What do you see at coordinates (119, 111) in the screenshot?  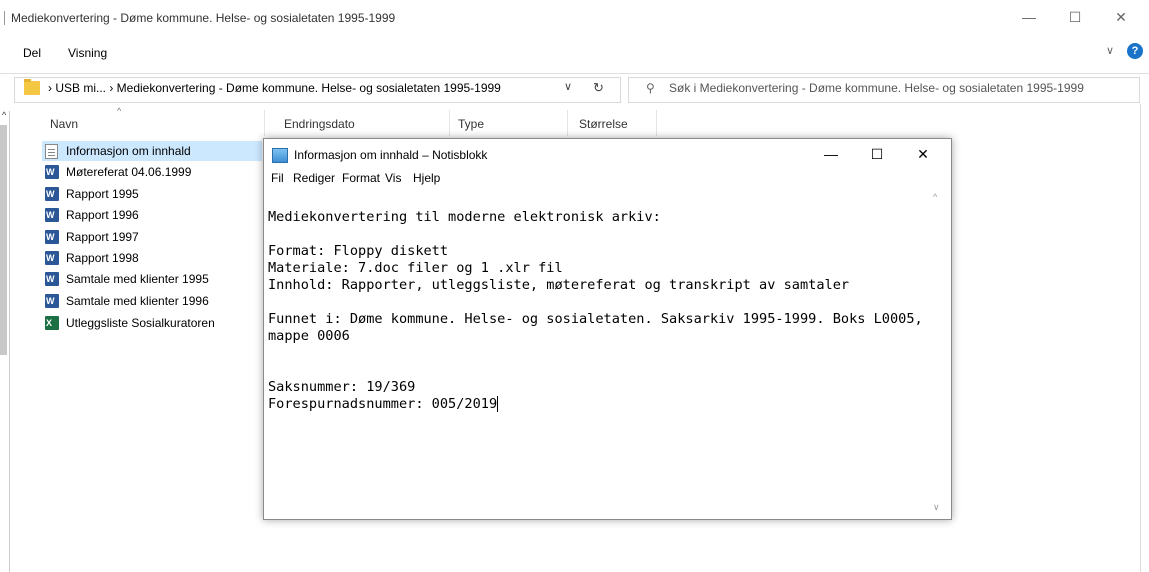 I see `sort-arrow-icon: ^` at bounding box center [119, 111].